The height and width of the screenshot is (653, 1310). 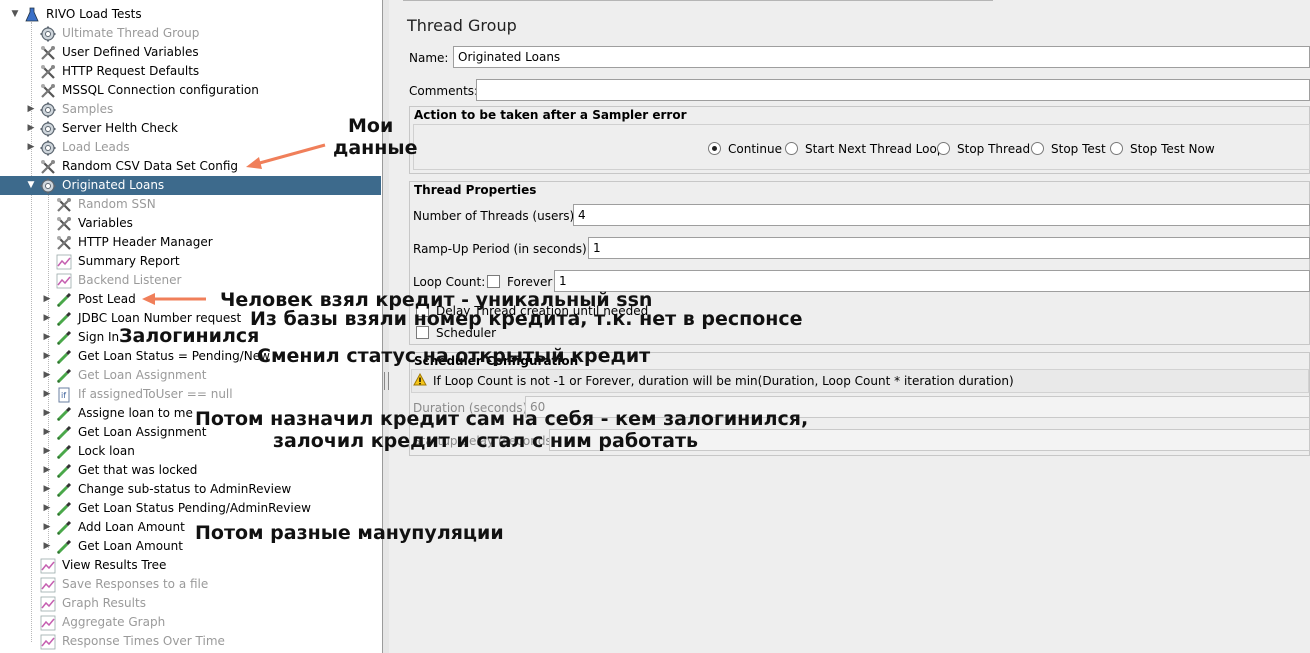 I want to click on tree-item: ▼ RIVO Load Tests, so click(x=190, y=14).